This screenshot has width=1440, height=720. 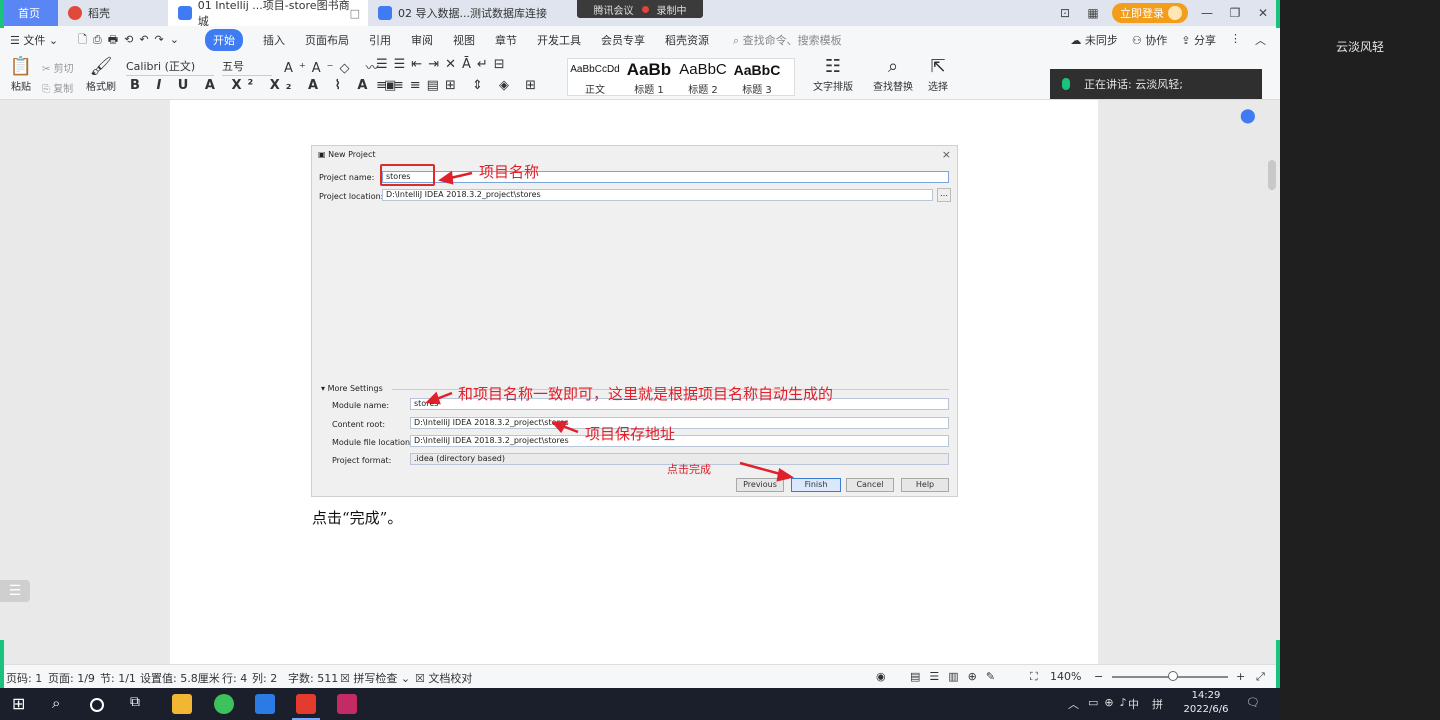 I want to click on menu-file: ☰ 文件 ⌄, so click(x=34, y=40).